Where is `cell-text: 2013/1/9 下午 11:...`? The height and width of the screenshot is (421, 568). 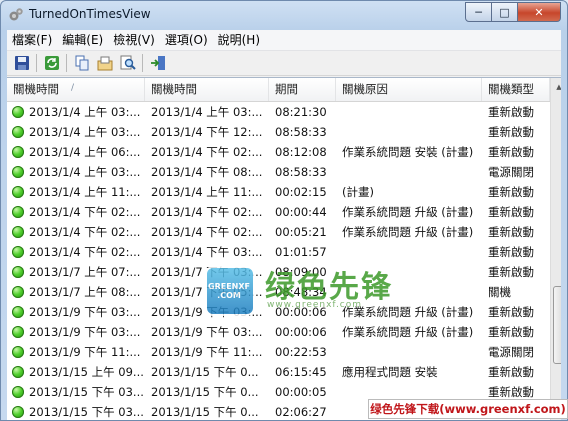 cell-text: 2013/1/9 下午 11:... is located at coordinates (85, 352).